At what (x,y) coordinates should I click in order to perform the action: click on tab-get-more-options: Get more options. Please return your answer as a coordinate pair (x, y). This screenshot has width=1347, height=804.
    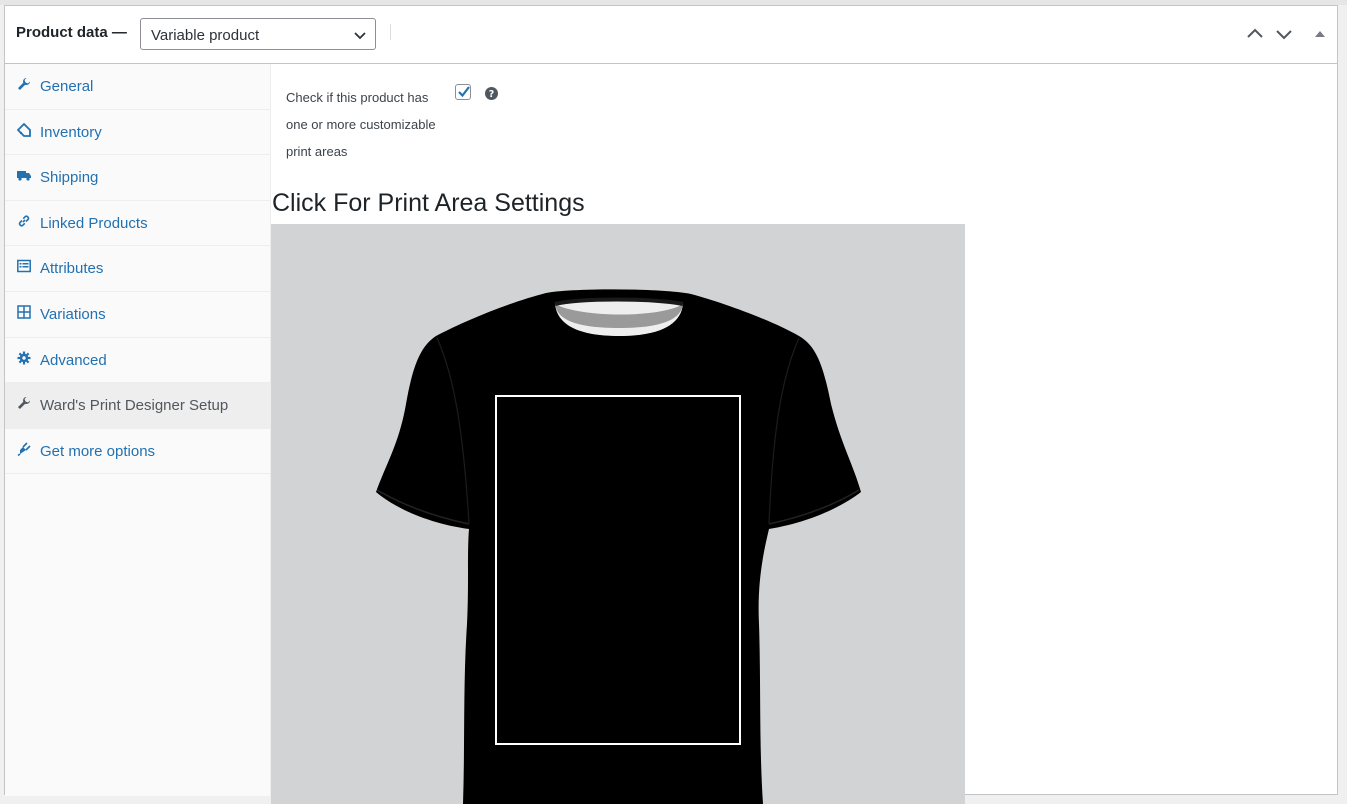
    Looking at the image, I should click on (137, 452).